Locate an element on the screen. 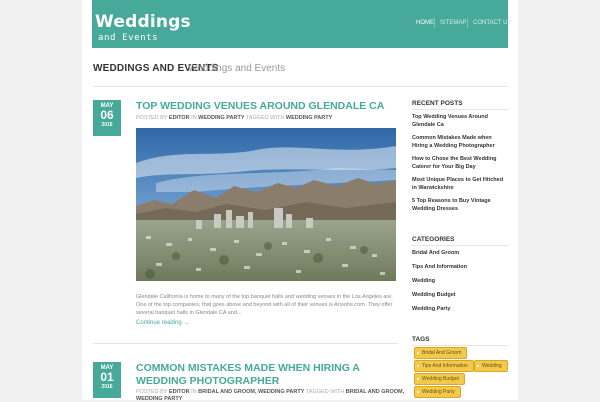  tag-bridal-and-groom: Bridal And Groom is located at coordinates (441, 353).